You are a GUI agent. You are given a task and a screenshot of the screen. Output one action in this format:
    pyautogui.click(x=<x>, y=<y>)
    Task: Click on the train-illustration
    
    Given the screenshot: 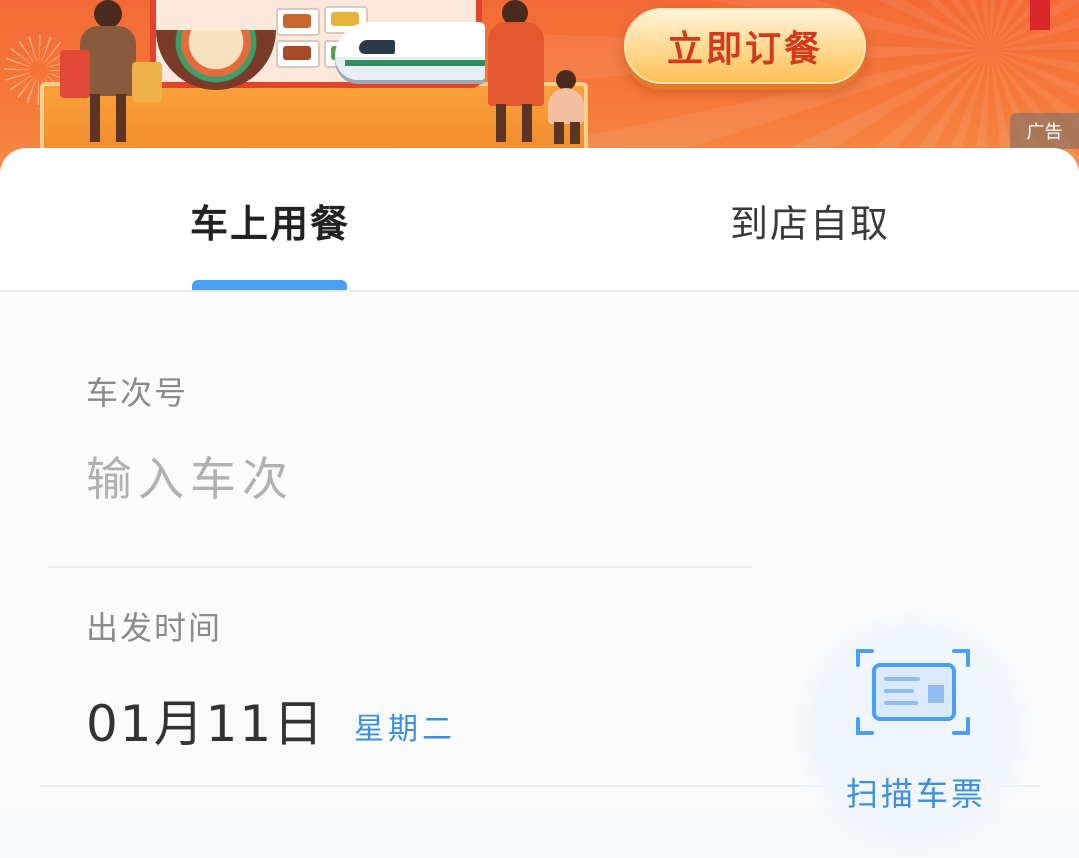 What is the action you would take?
    pyautogui.click(x=410, y=51)
    